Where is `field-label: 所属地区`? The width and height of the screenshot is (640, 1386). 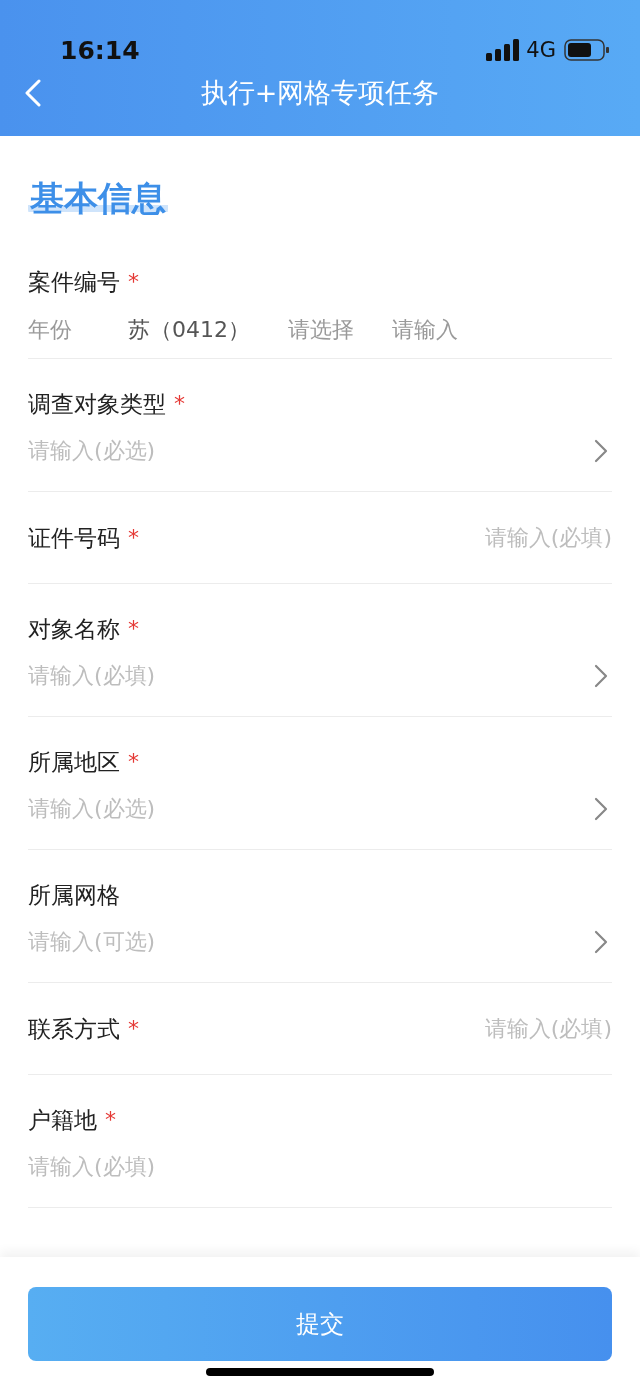
field-label: 所属地区 is located at coordinates (74, 762).